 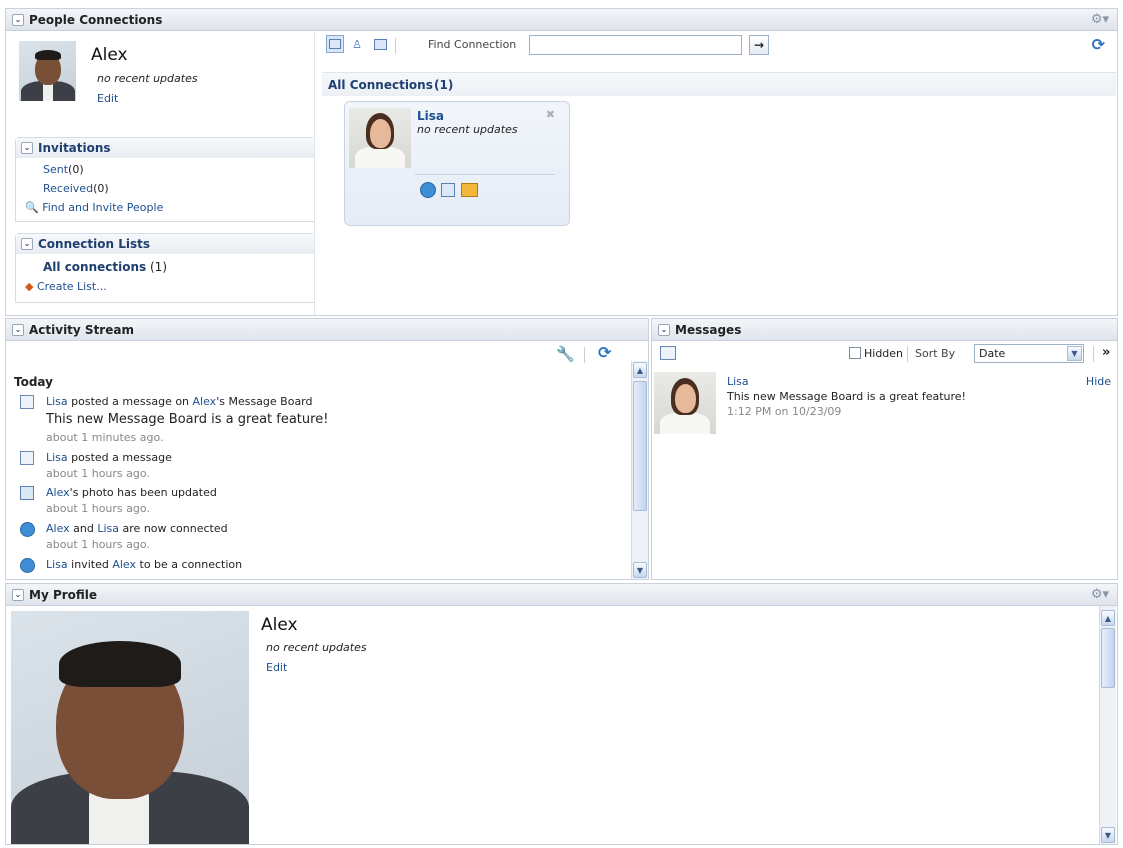 What do you see at coordinates (335, 44) in the screenshot?
I see `card-view-icon` at bounding box center [335, 44].